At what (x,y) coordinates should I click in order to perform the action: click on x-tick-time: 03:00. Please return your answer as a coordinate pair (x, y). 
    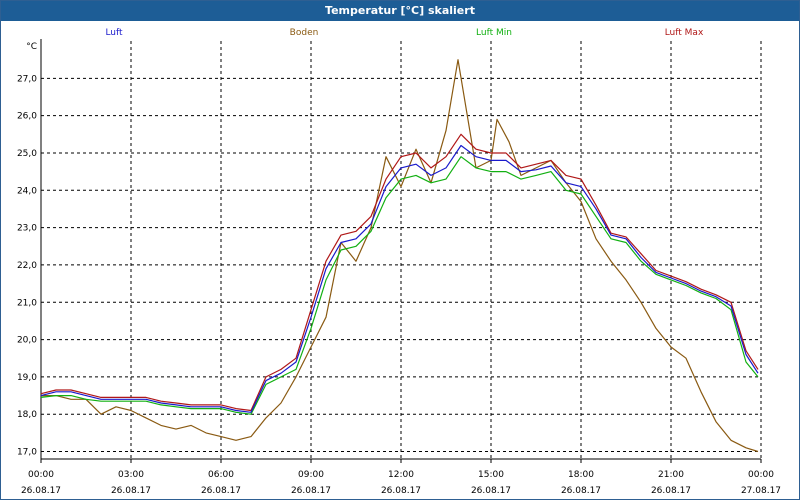
    Looking at the image, I should click on (131, 475).